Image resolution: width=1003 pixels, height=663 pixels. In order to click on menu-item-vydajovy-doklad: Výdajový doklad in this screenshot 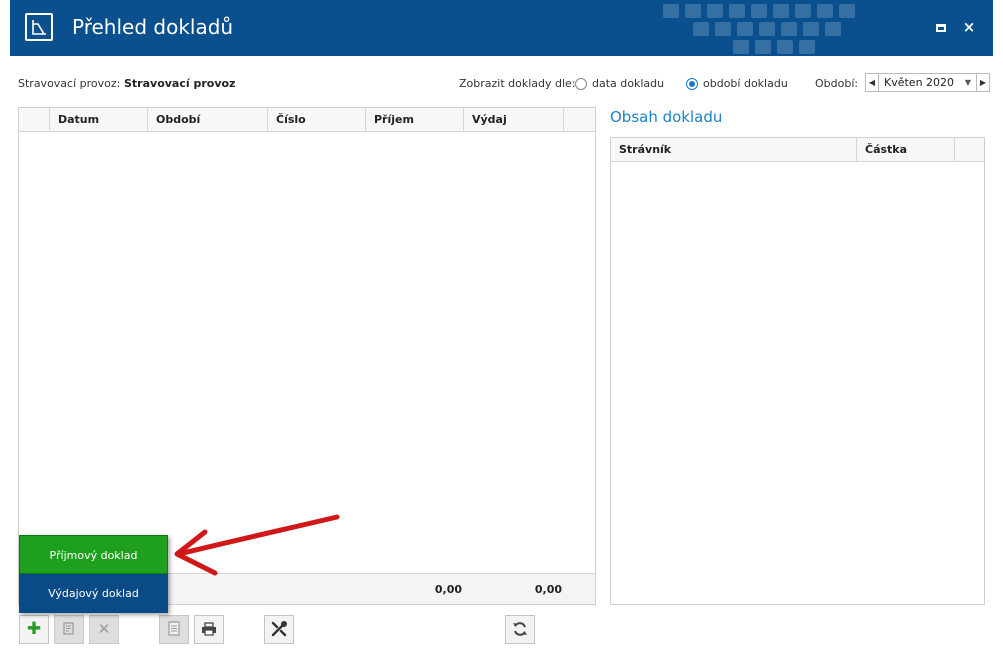, I will do `click(93, 593)`.